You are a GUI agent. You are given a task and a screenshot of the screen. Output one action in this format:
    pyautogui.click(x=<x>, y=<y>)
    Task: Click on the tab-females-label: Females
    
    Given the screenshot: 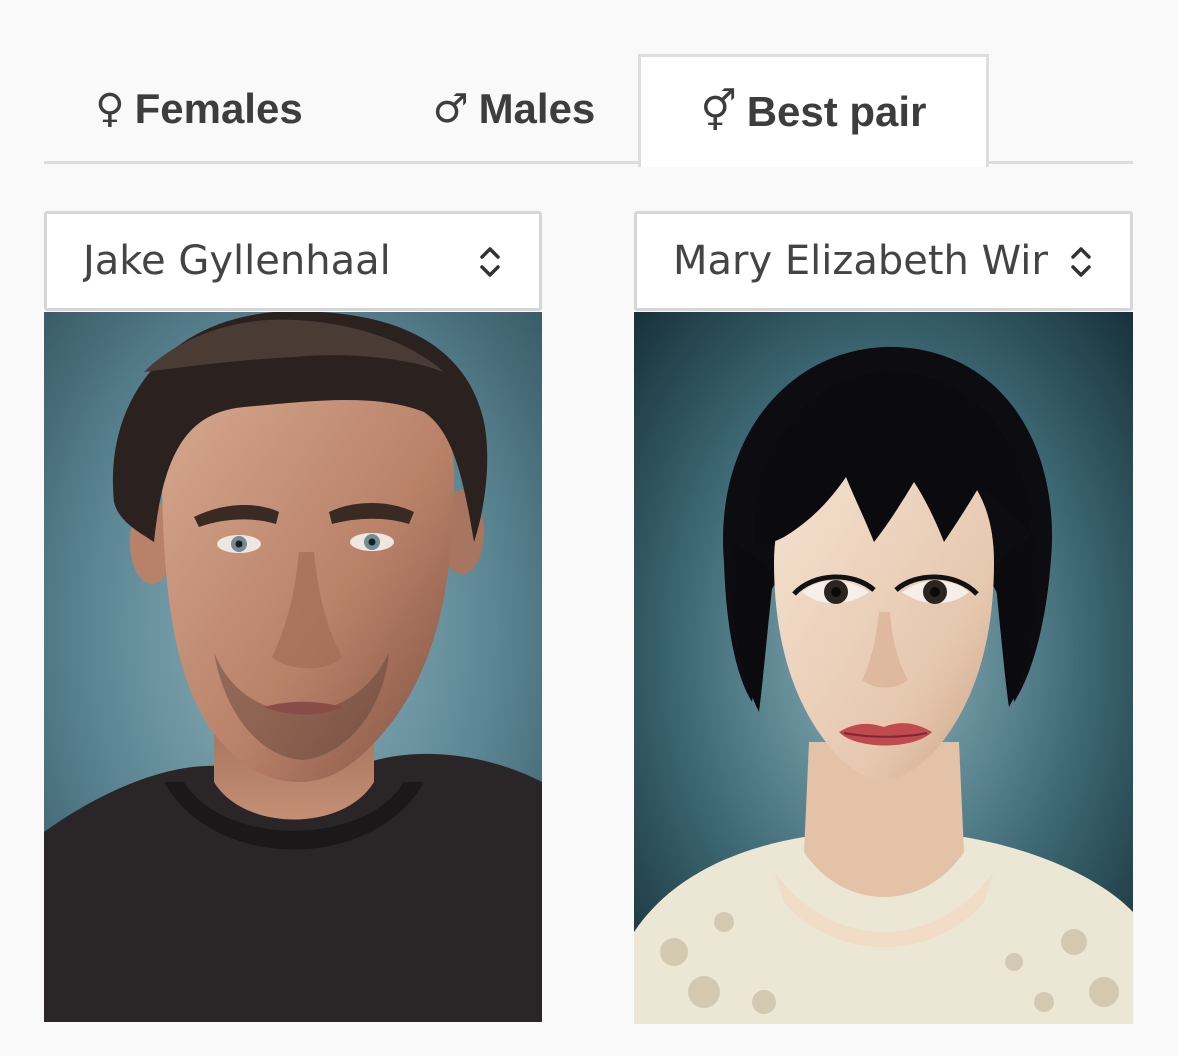 What is the action you would take?
    pyautogui.click(x=218, y=108)
    